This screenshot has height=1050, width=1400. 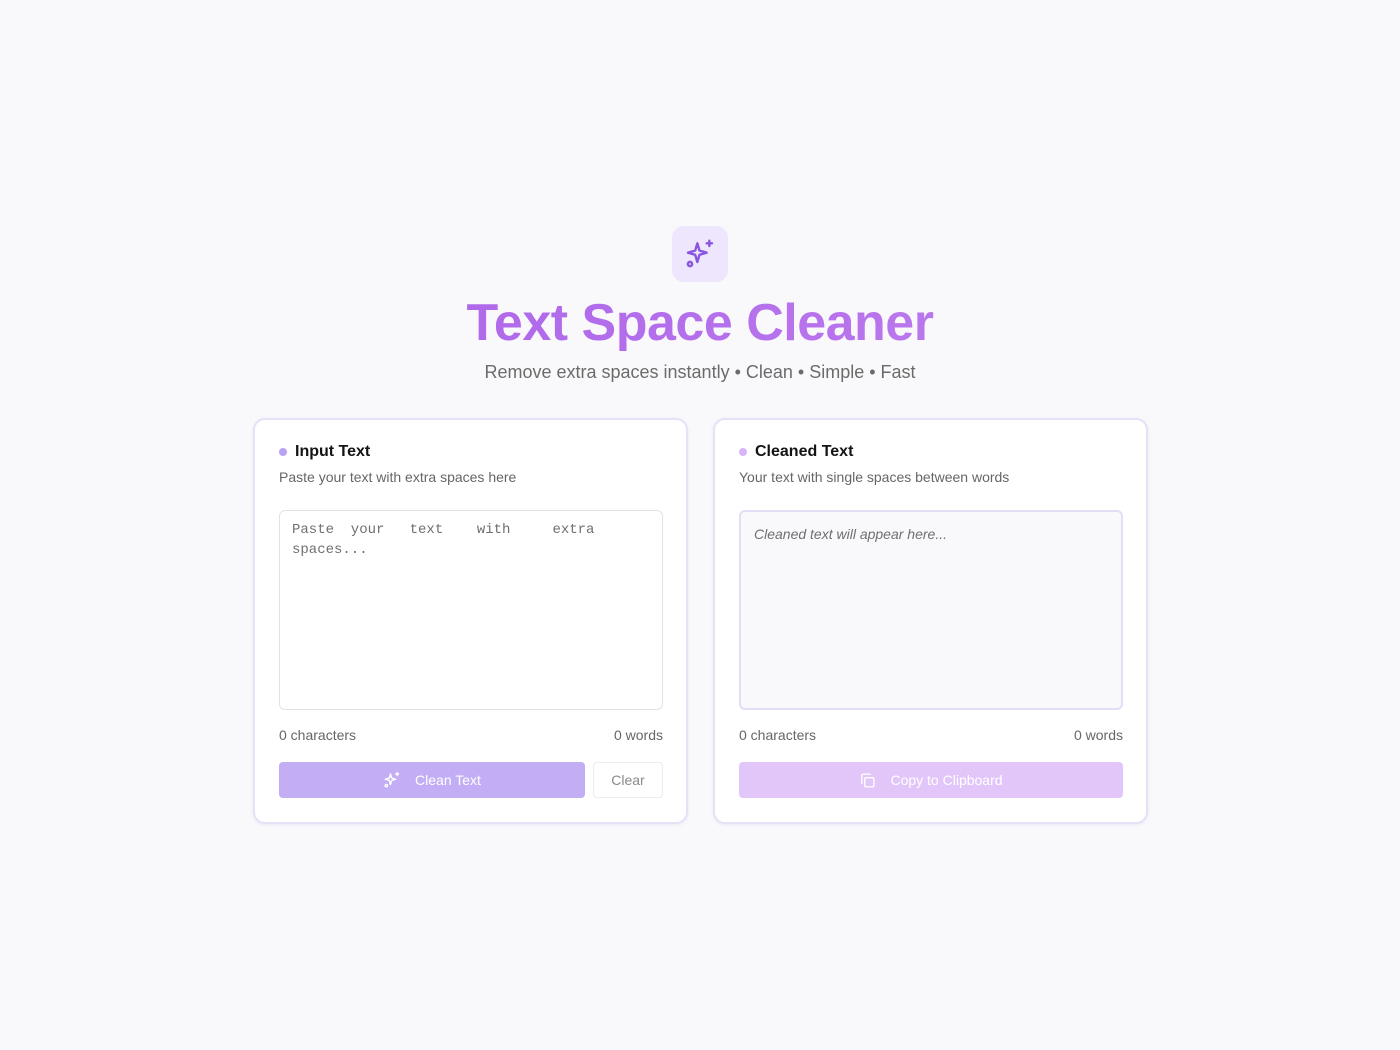 What do you see at coordinates (333, 451) in the screenshot?
I see `input-card-title: Input Text` at bounding box center [333, 451].